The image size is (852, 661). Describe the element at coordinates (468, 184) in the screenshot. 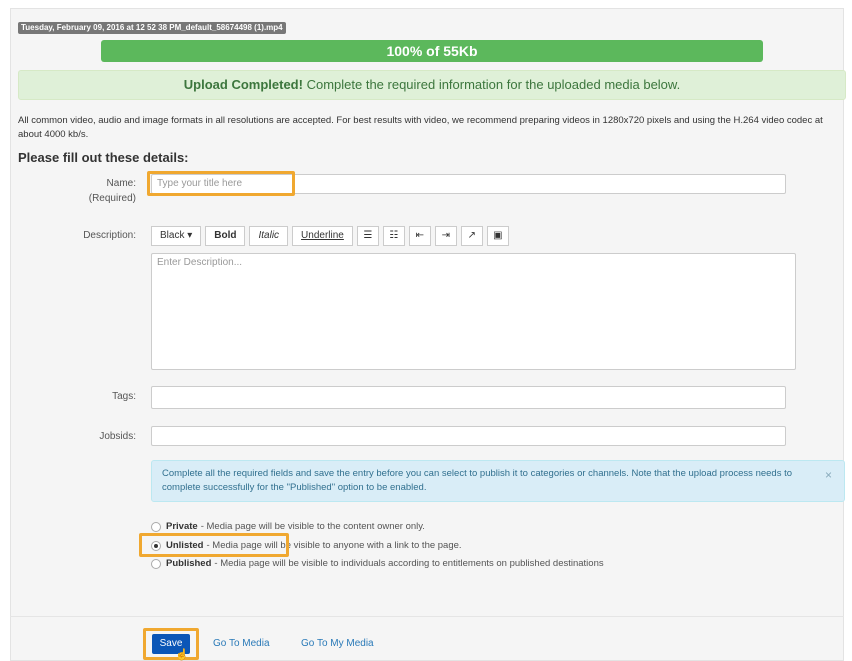

I see `name-input: Type your title here` at that location.